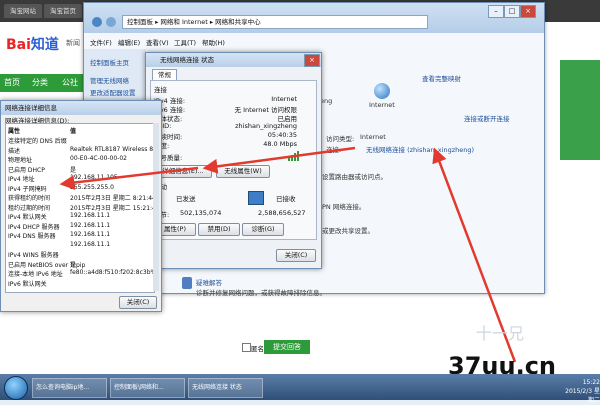  Describe the element at coordinates (582, 396) in the screenshot. I see `clock-date: 2015/2/3 星期二` at that location.